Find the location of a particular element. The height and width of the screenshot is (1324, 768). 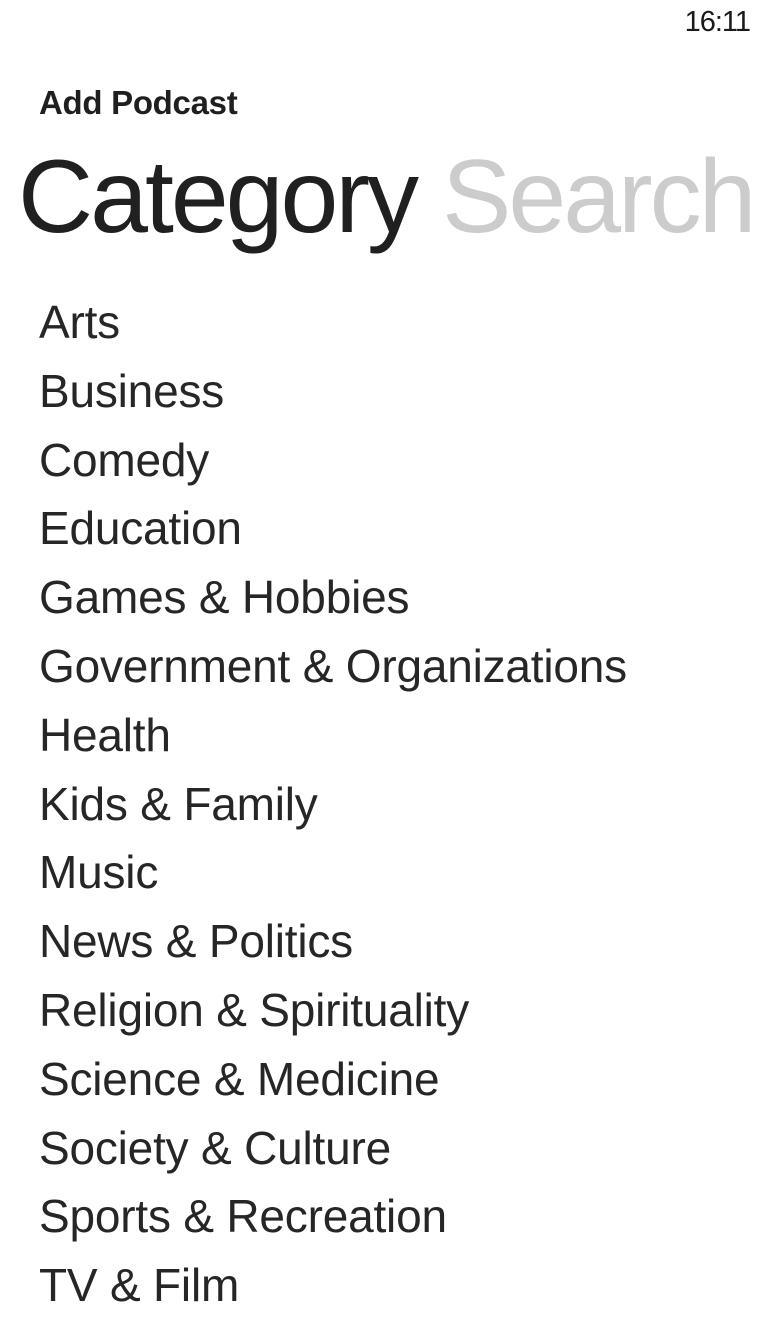

category-item: News & Politics is located at coordinates (333, 945).